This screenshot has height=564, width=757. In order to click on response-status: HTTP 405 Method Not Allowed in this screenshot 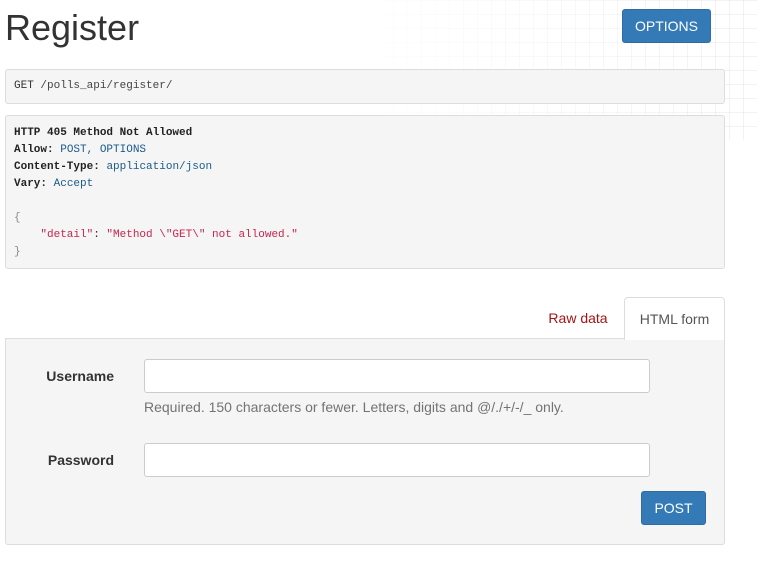, I will do `click(103, 133)`.